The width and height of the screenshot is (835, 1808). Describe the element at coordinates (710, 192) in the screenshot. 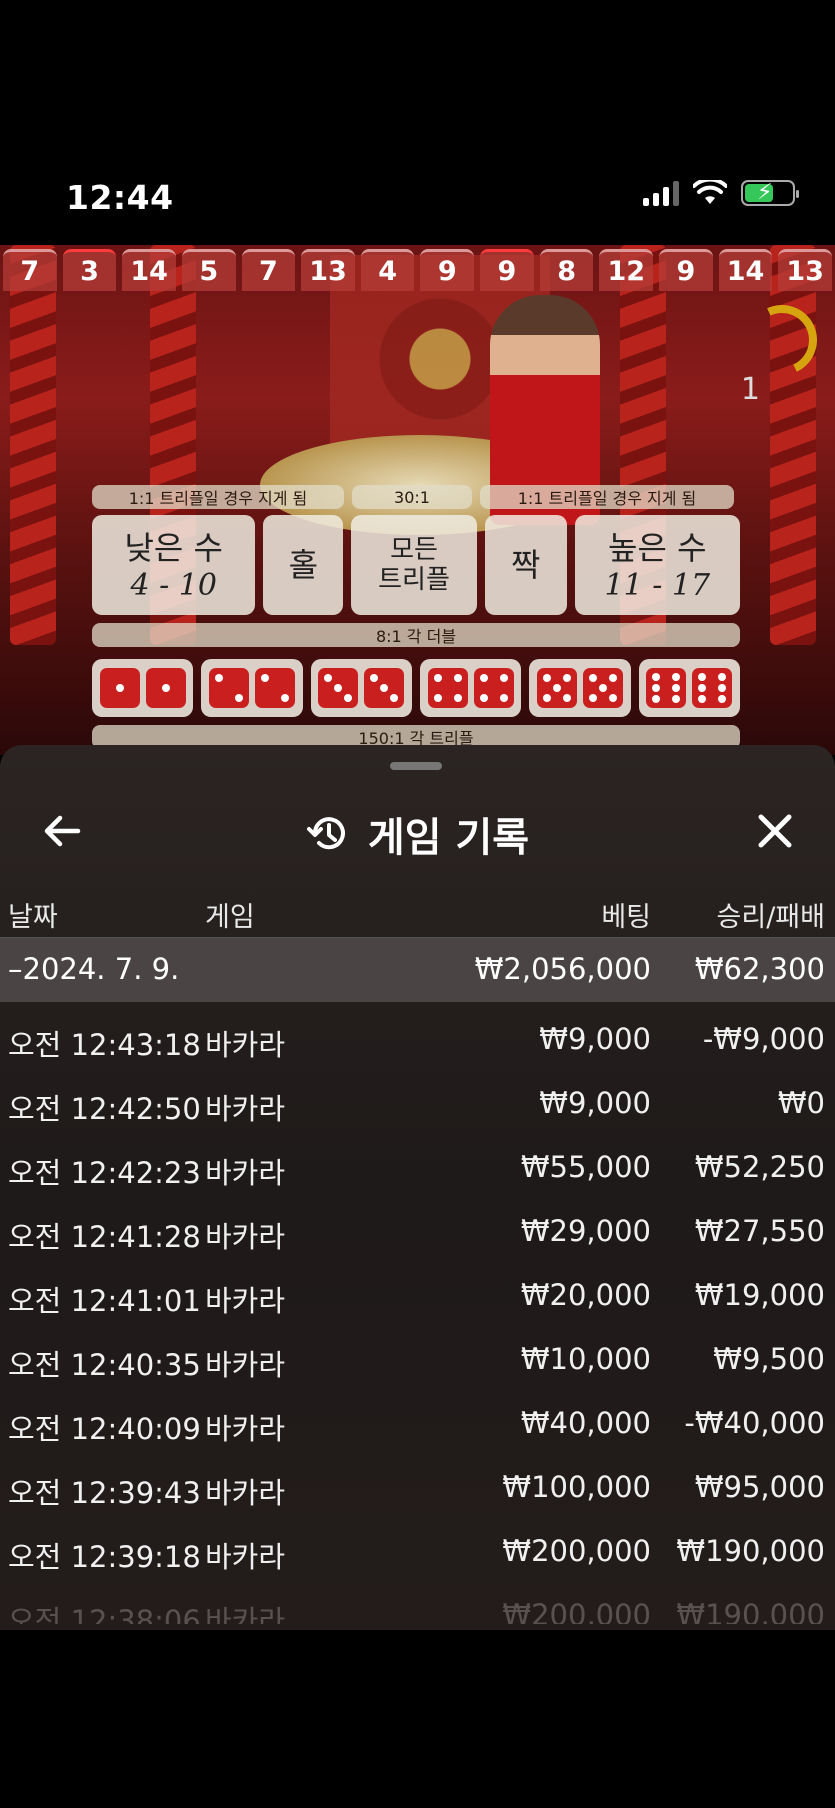

I see `wifi-icon` at that location.